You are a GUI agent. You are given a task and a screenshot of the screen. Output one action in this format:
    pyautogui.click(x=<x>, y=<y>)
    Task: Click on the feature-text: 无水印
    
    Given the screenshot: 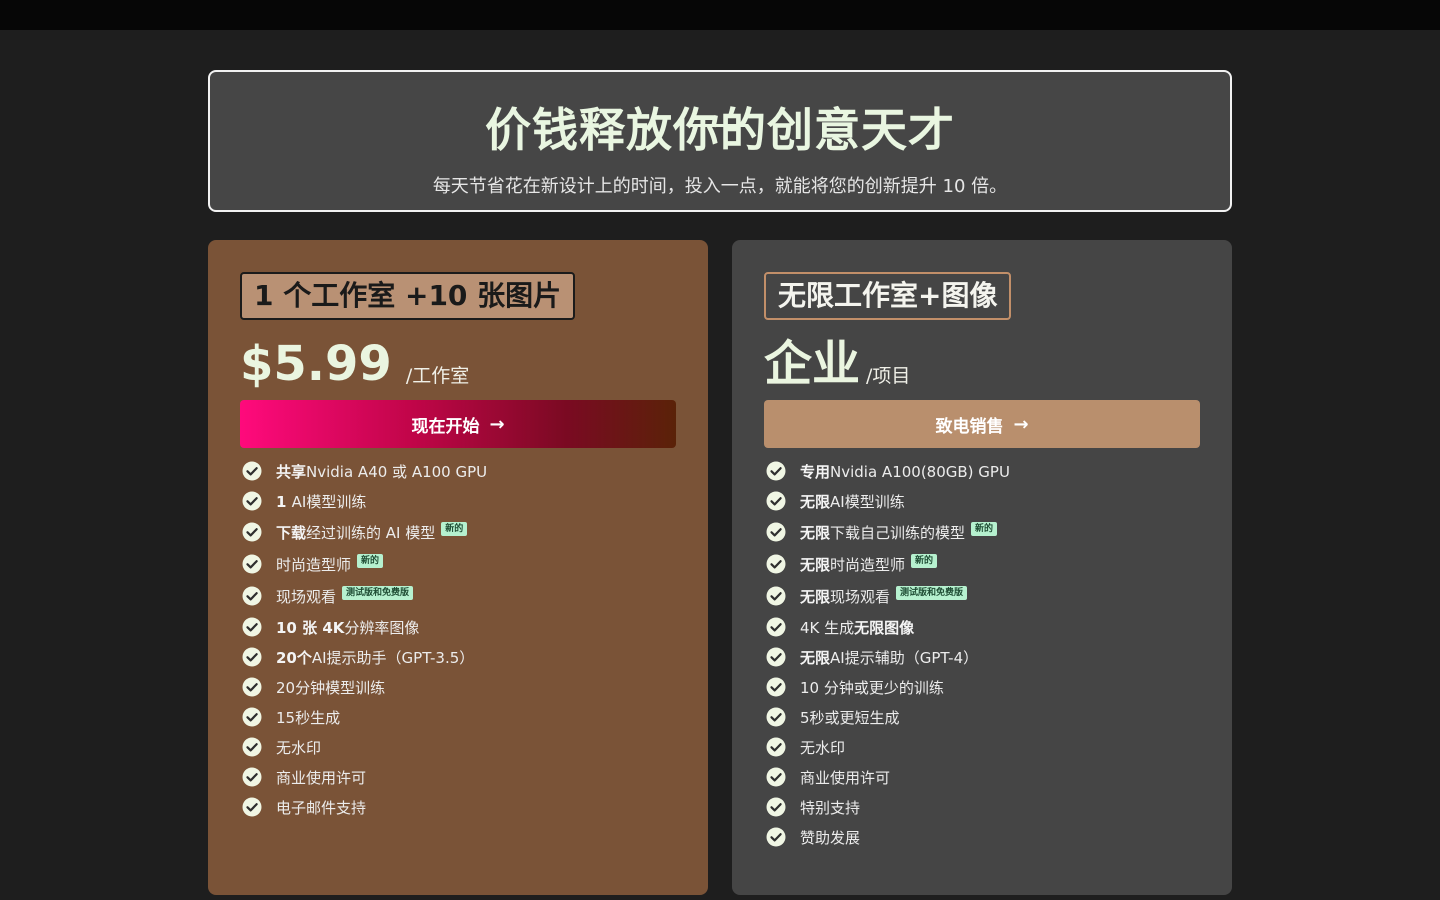 What is the action you would take?
    pyautogui.click(x=822, y=747)
    